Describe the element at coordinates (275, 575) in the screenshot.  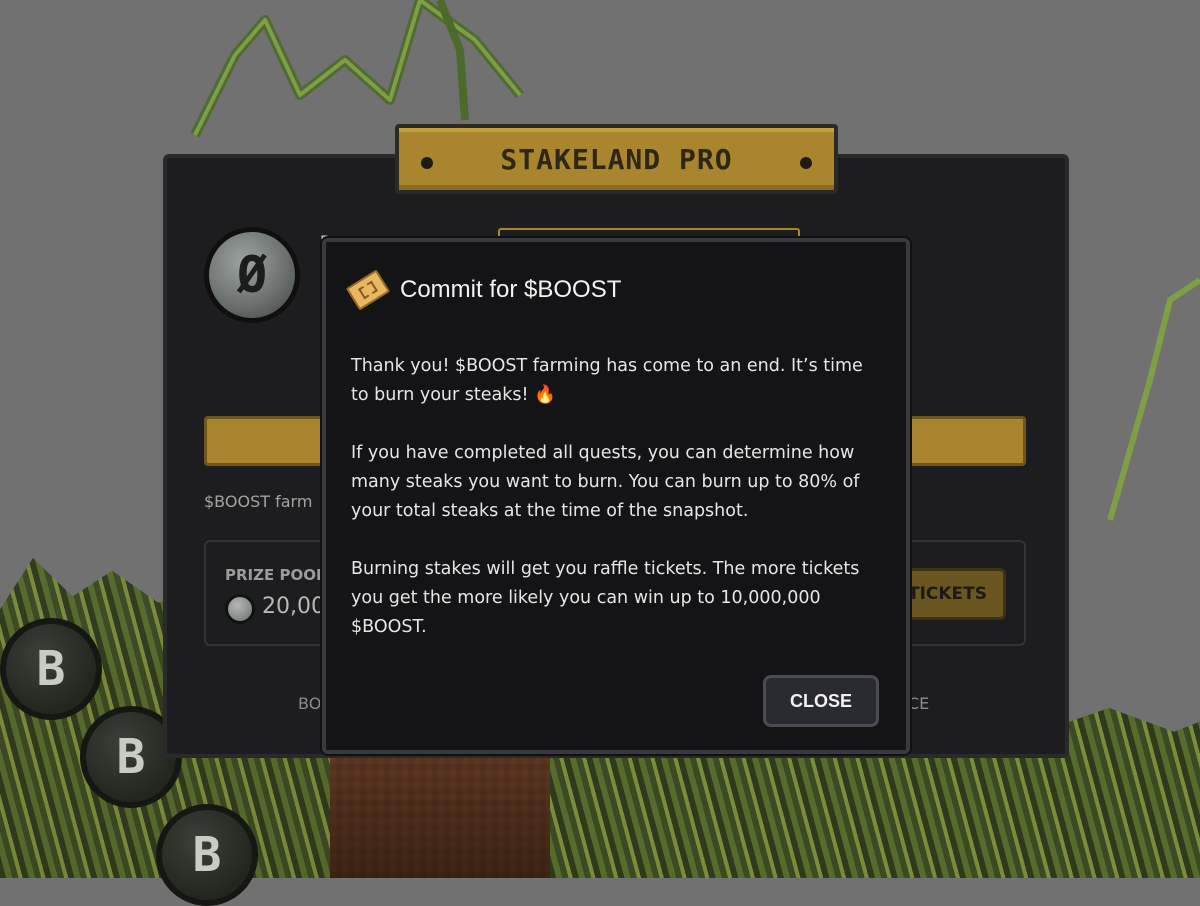
I see `prize-pool-label: PRIZE POOL` at that location.